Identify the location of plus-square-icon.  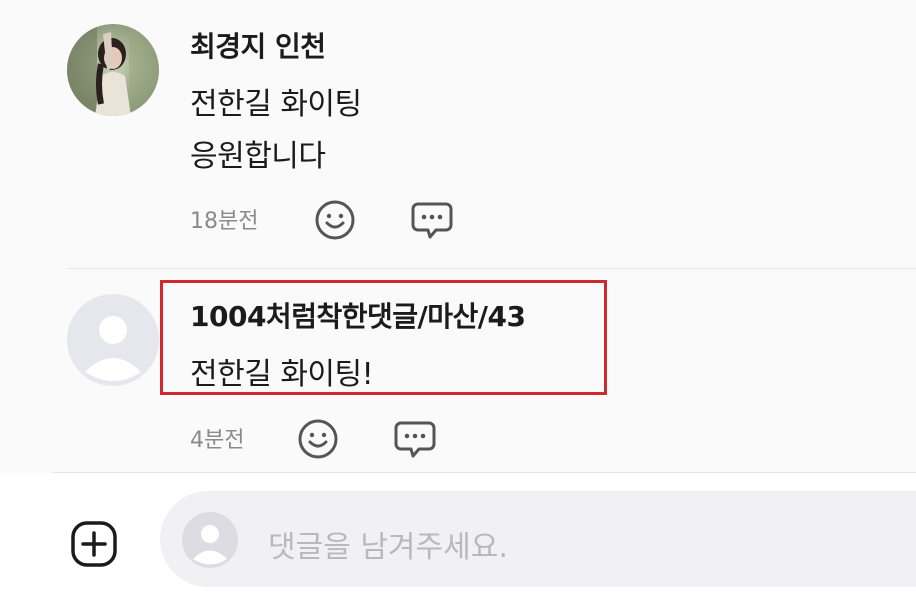
(94, 544).